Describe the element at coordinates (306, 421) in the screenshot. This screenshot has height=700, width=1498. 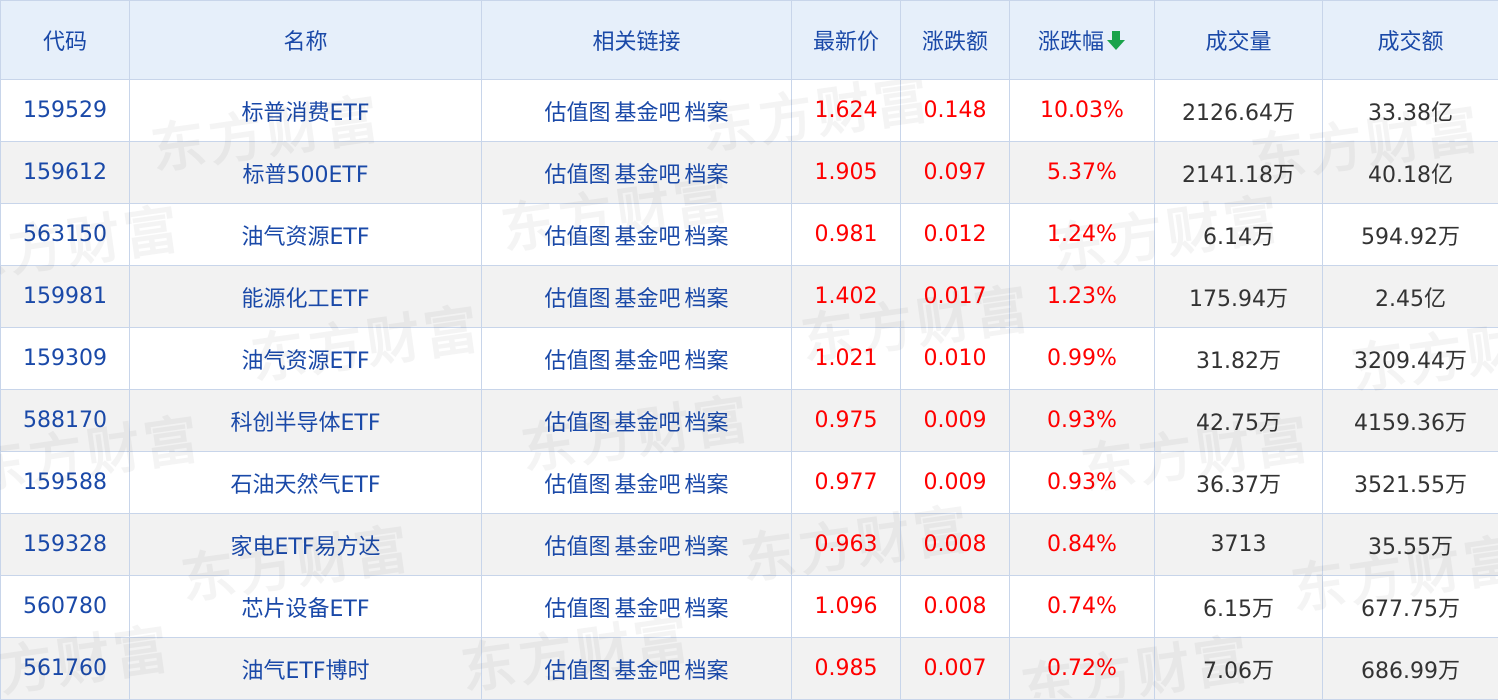
I see `fund-name: 科创半导体ETF` at that location.